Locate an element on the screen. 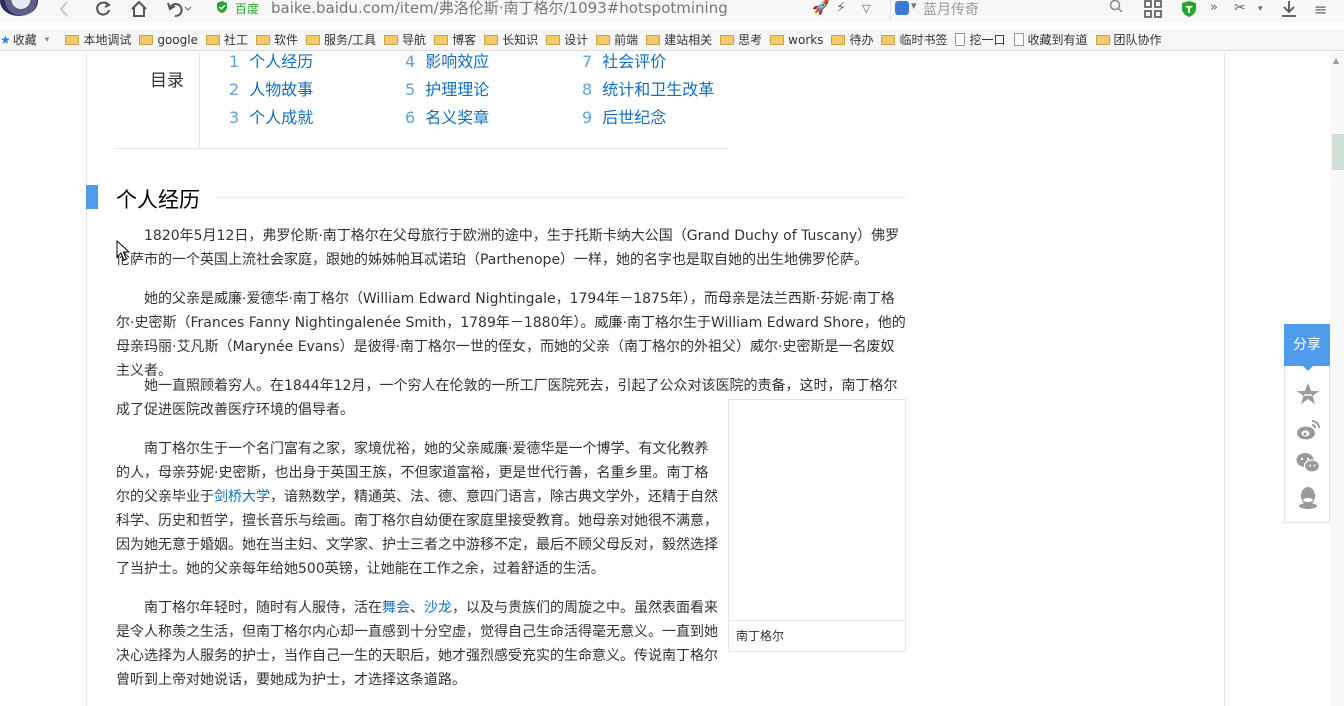 The image size is (1344, 706). bookmark-item: 临时书签 is located at coordinates (914, 39).